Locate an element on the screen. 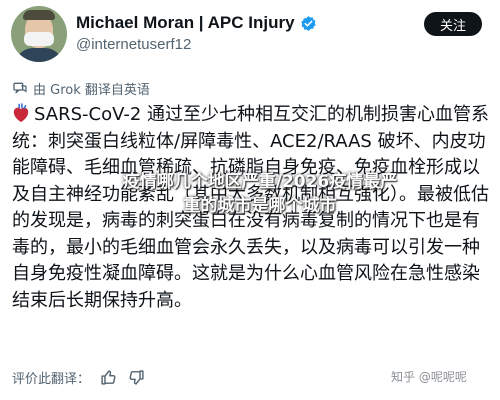  headline-overlay: 疫情哪几个地区严重/2026疫情最严 重的城市是哪个城市 is located at coordinates (260, 198).